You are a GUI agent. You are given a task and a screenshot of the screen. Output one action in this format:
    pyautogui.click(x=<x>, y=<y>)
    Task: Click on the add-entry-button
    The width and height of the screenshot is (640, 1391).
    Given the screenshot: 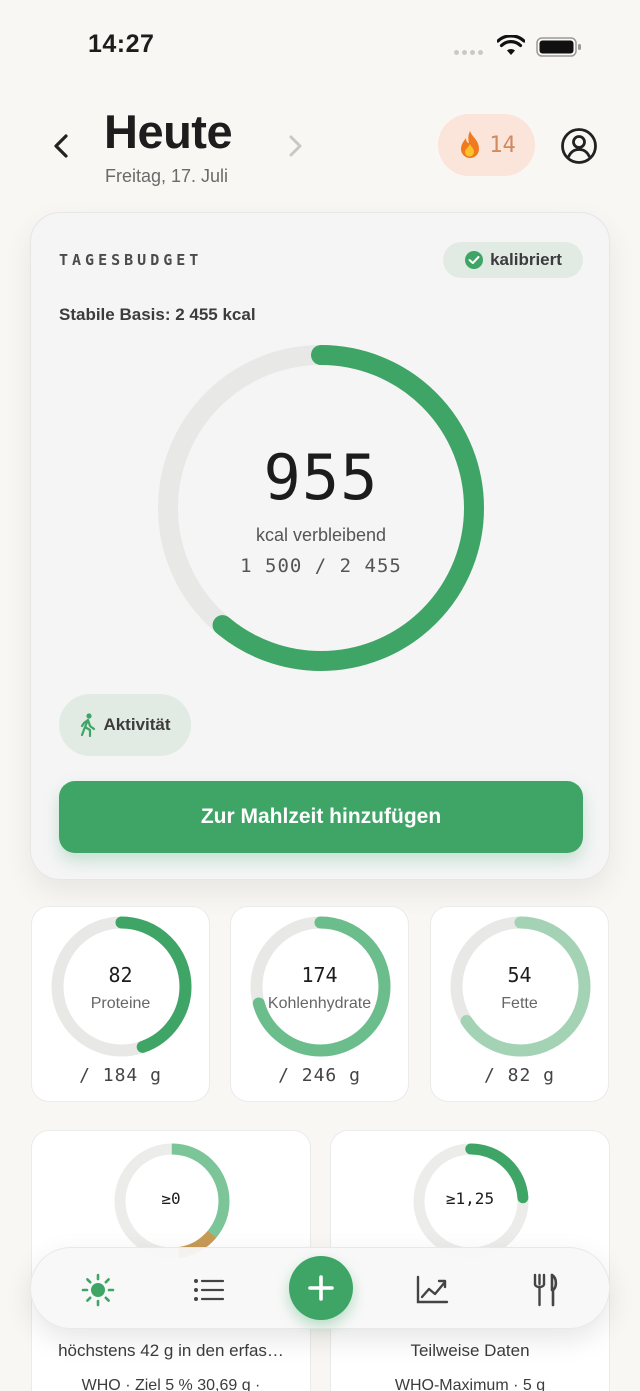 What is the action you would take?
    pyautogui.click(x=321, y=1288)
    